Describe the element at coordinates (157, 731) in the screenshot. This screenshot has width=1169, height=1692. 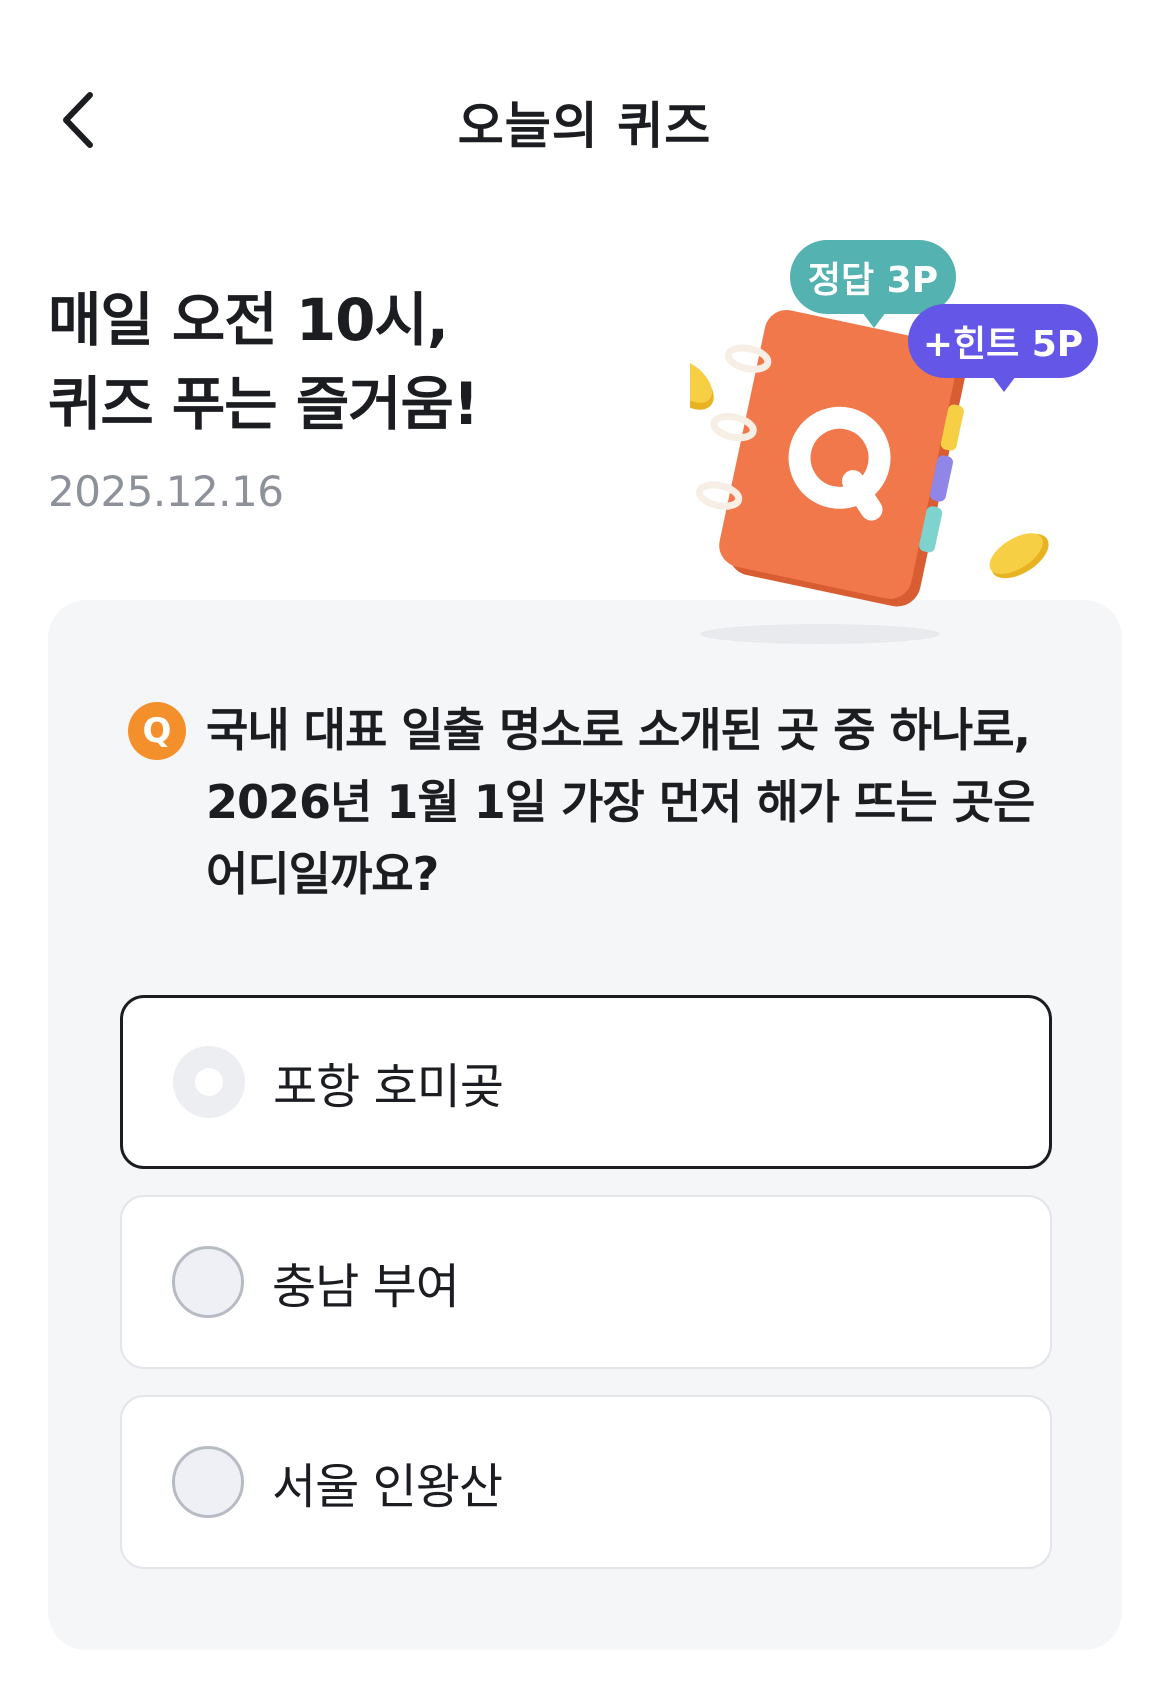
I see `question-badge-icon: Q` at that location.